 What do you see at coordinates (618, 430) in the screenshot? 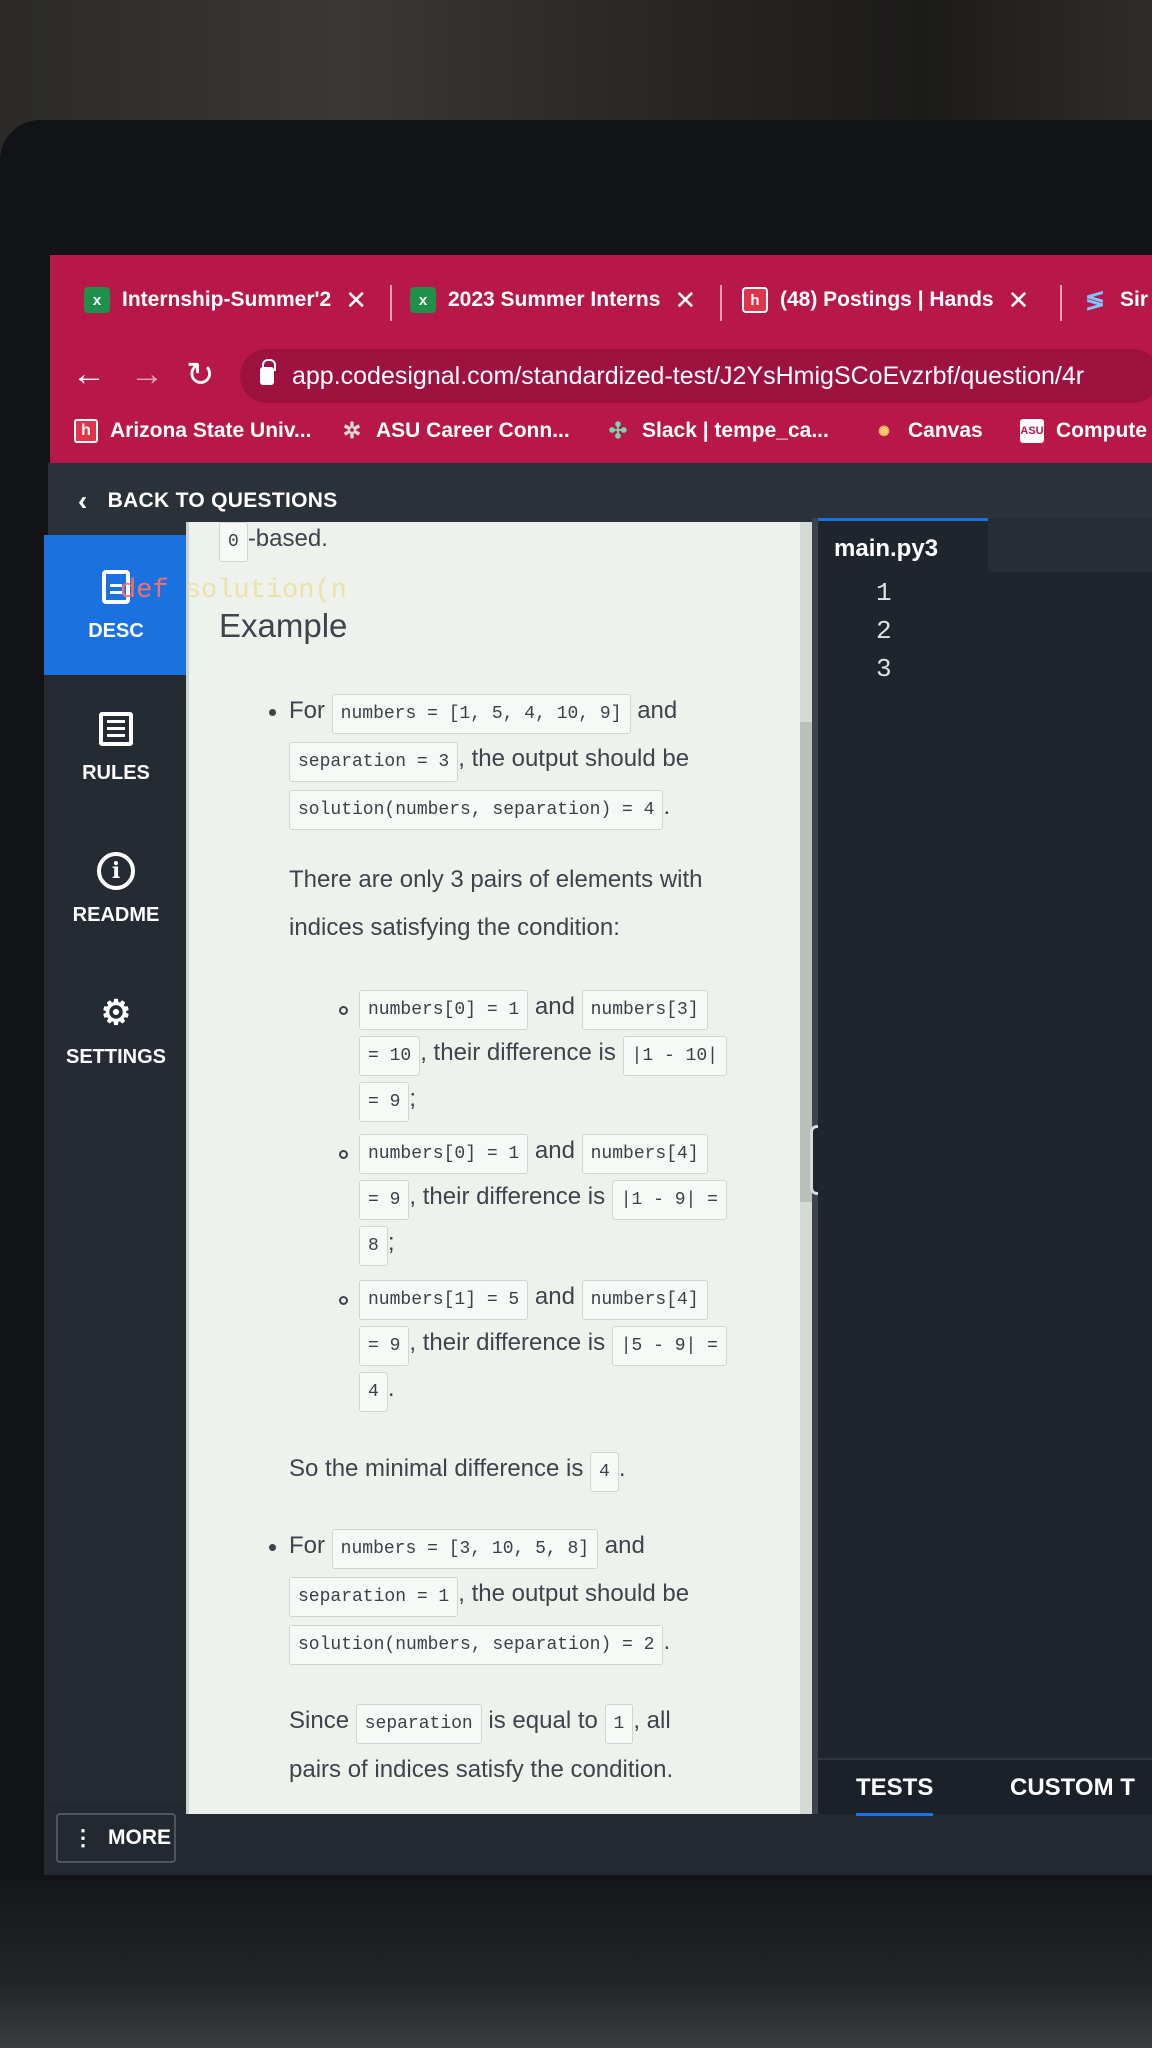
I see `slack-icon: ✣` at bounding box center [618, 430].